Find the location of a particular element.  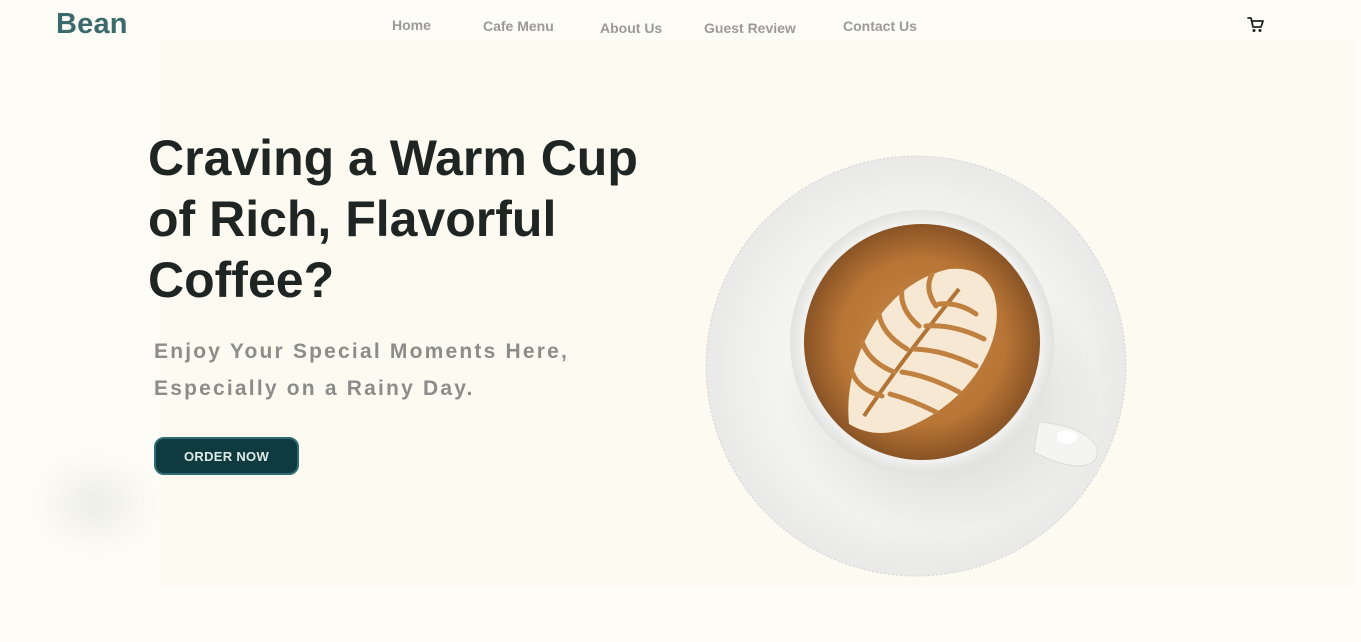

hero-headline-line-2: of Rich, Flavorful is located at coordinates (352, 219).